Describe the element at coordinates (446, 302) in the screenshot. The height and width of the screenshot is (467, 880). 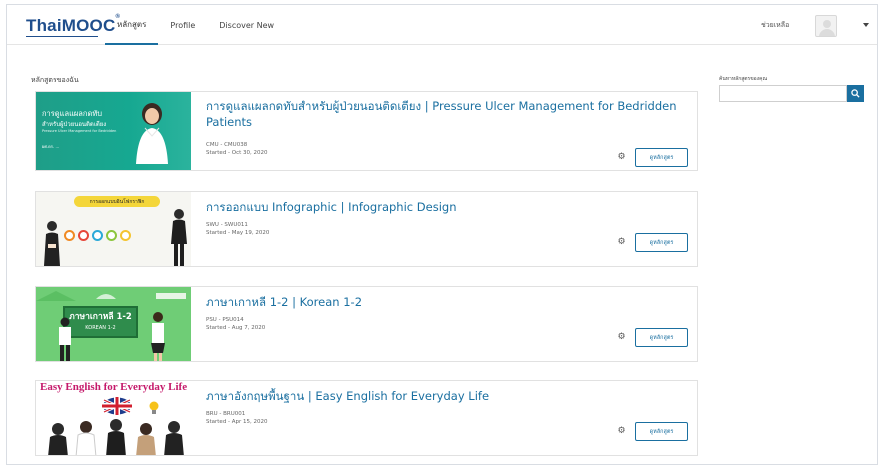
I see `course-title-link: ภาษาเกาหลี 1-2 | Korean 1-2` at that location.